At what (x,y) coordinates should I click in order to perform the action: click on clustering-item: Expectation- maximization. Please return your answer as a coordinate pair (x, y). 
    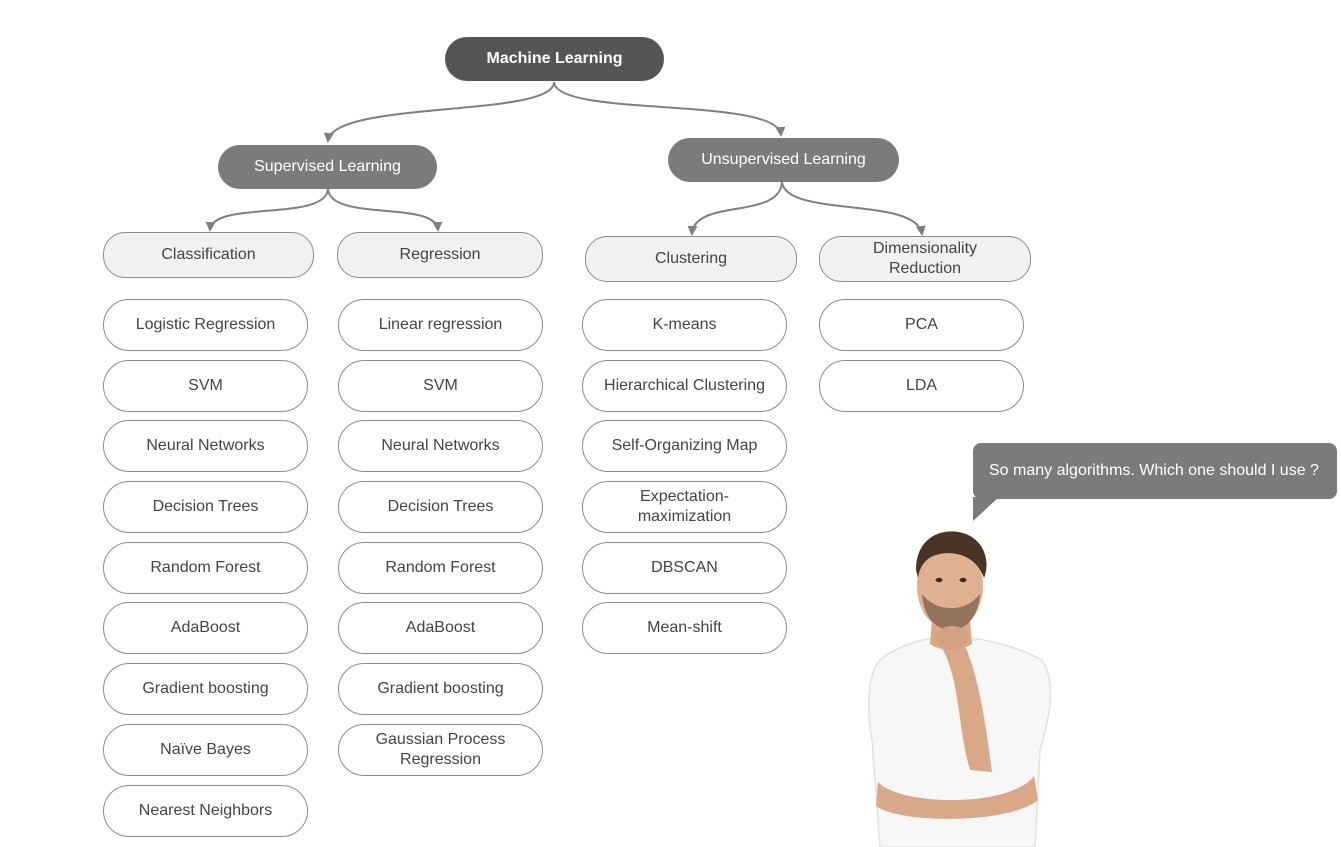
    Looking at the image, I should click on (684, 507).